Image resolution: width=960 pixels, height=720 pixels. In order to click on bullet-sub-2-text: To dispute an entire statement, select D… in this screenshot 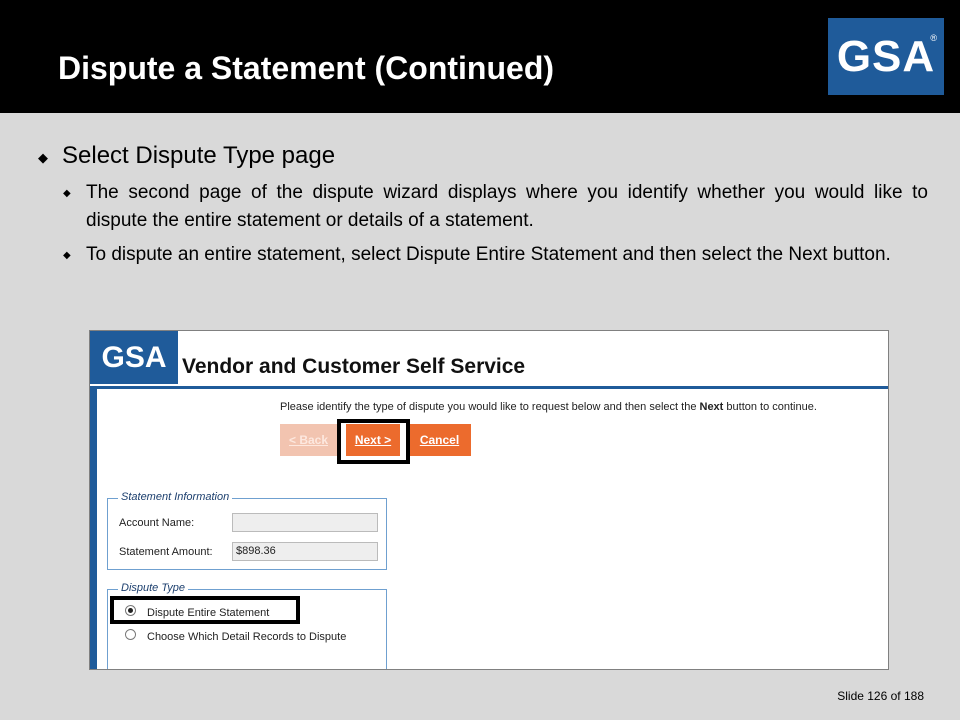, I will do `click(488, 254)`.